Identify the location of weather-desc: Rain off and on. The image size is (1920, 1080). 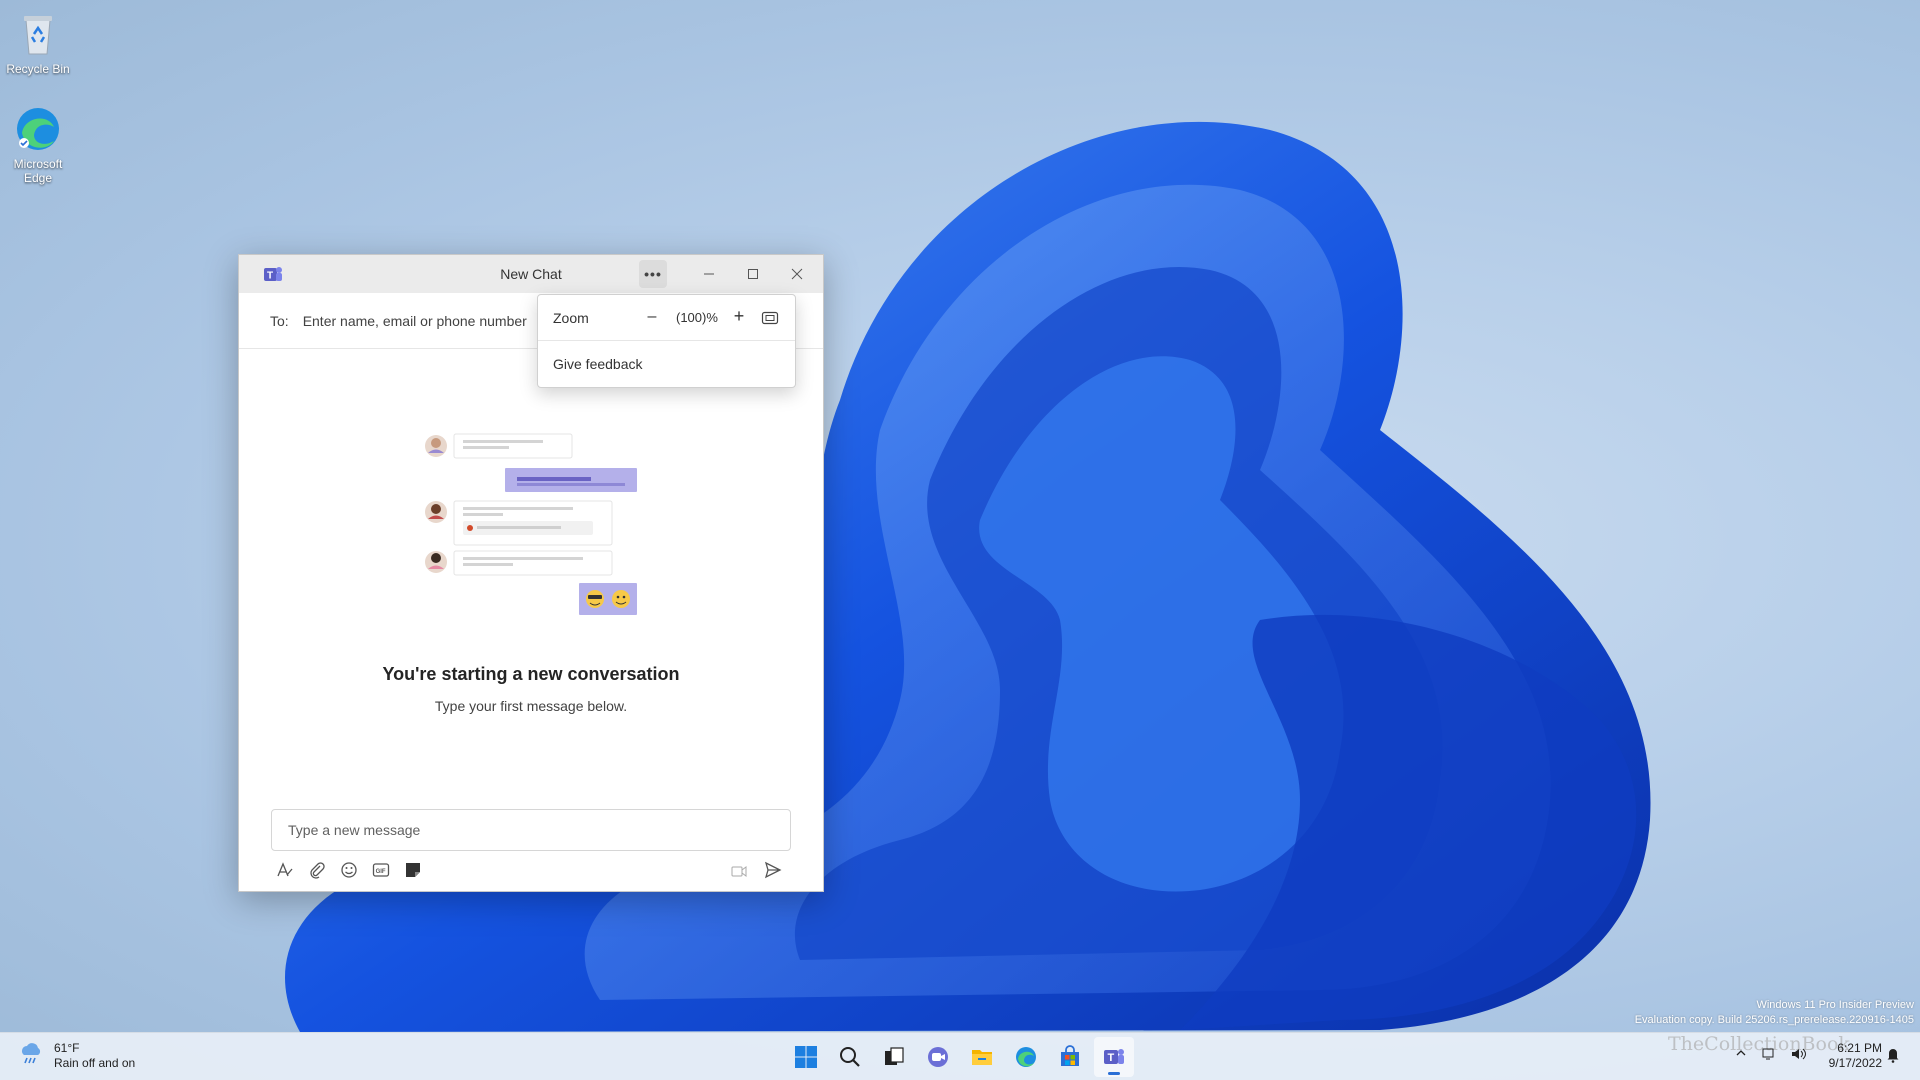
(95, 1063).